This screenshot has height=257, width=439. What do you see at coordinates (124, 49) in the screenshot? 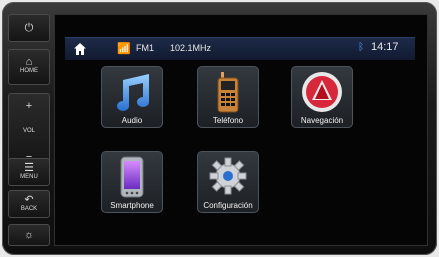
I see `antenna-icon: 📶` at bounding box center [124, 49].